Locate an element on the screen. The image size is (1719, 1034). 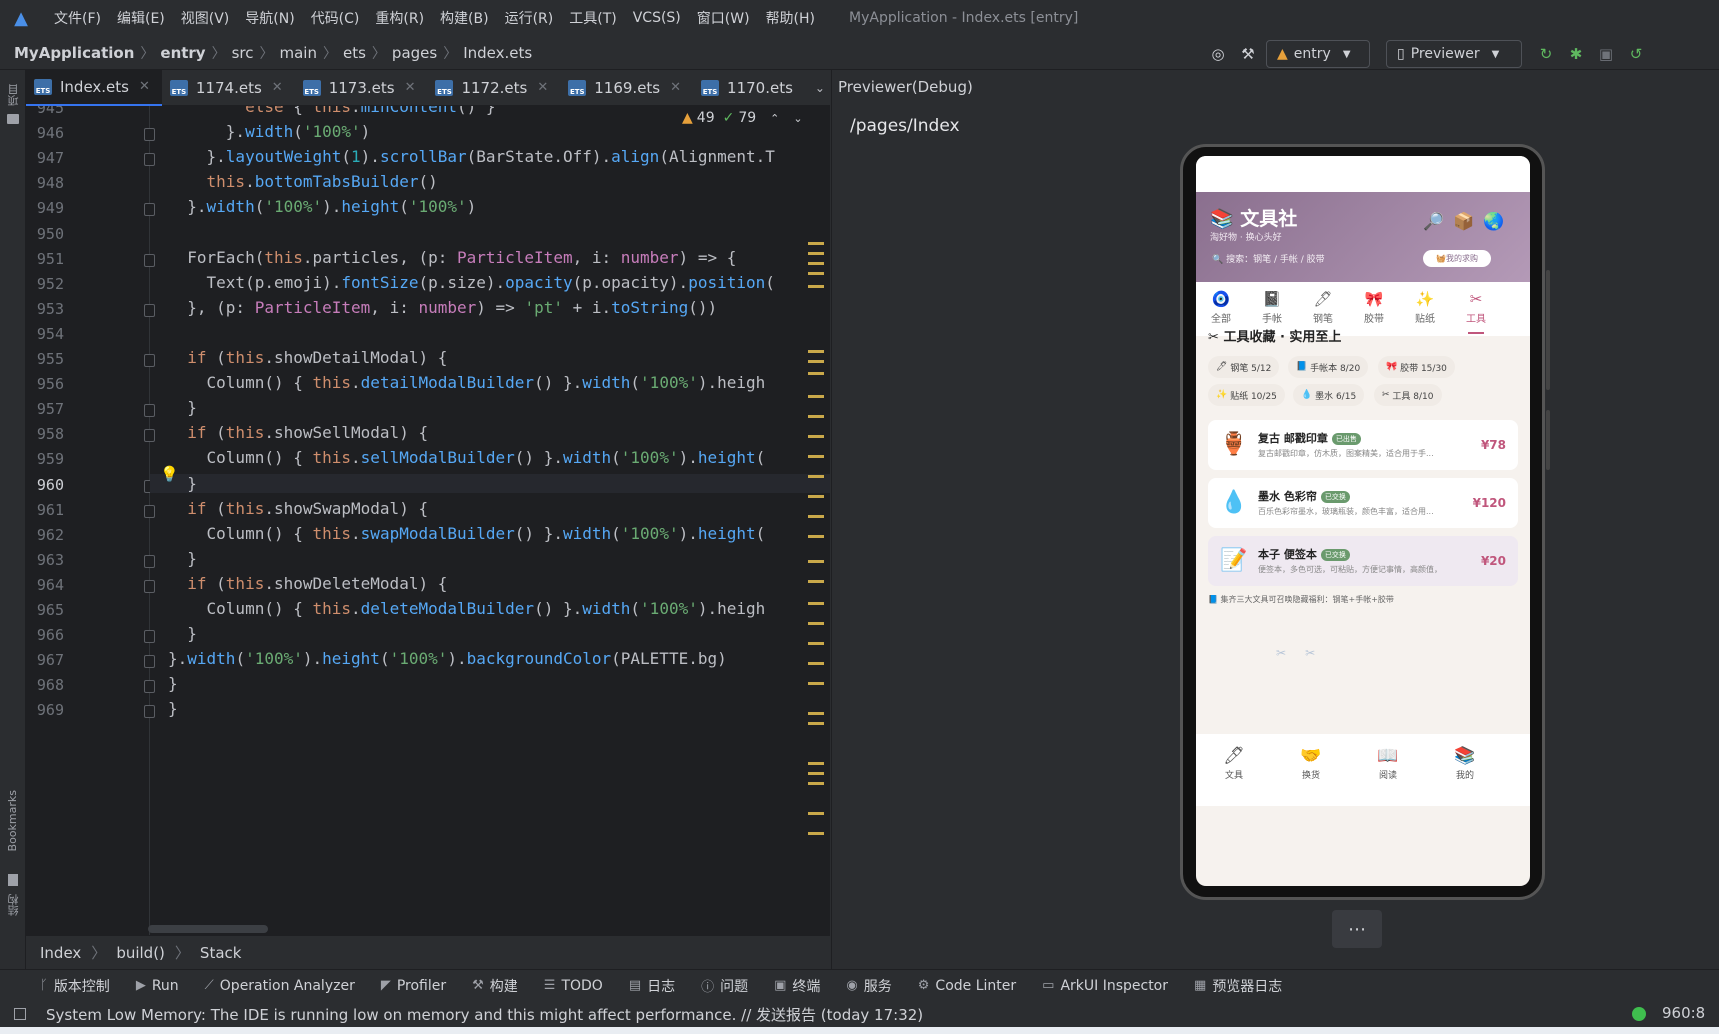
tool-code-linter: ⚙ Code Linter is located at coordinates (967, 986).